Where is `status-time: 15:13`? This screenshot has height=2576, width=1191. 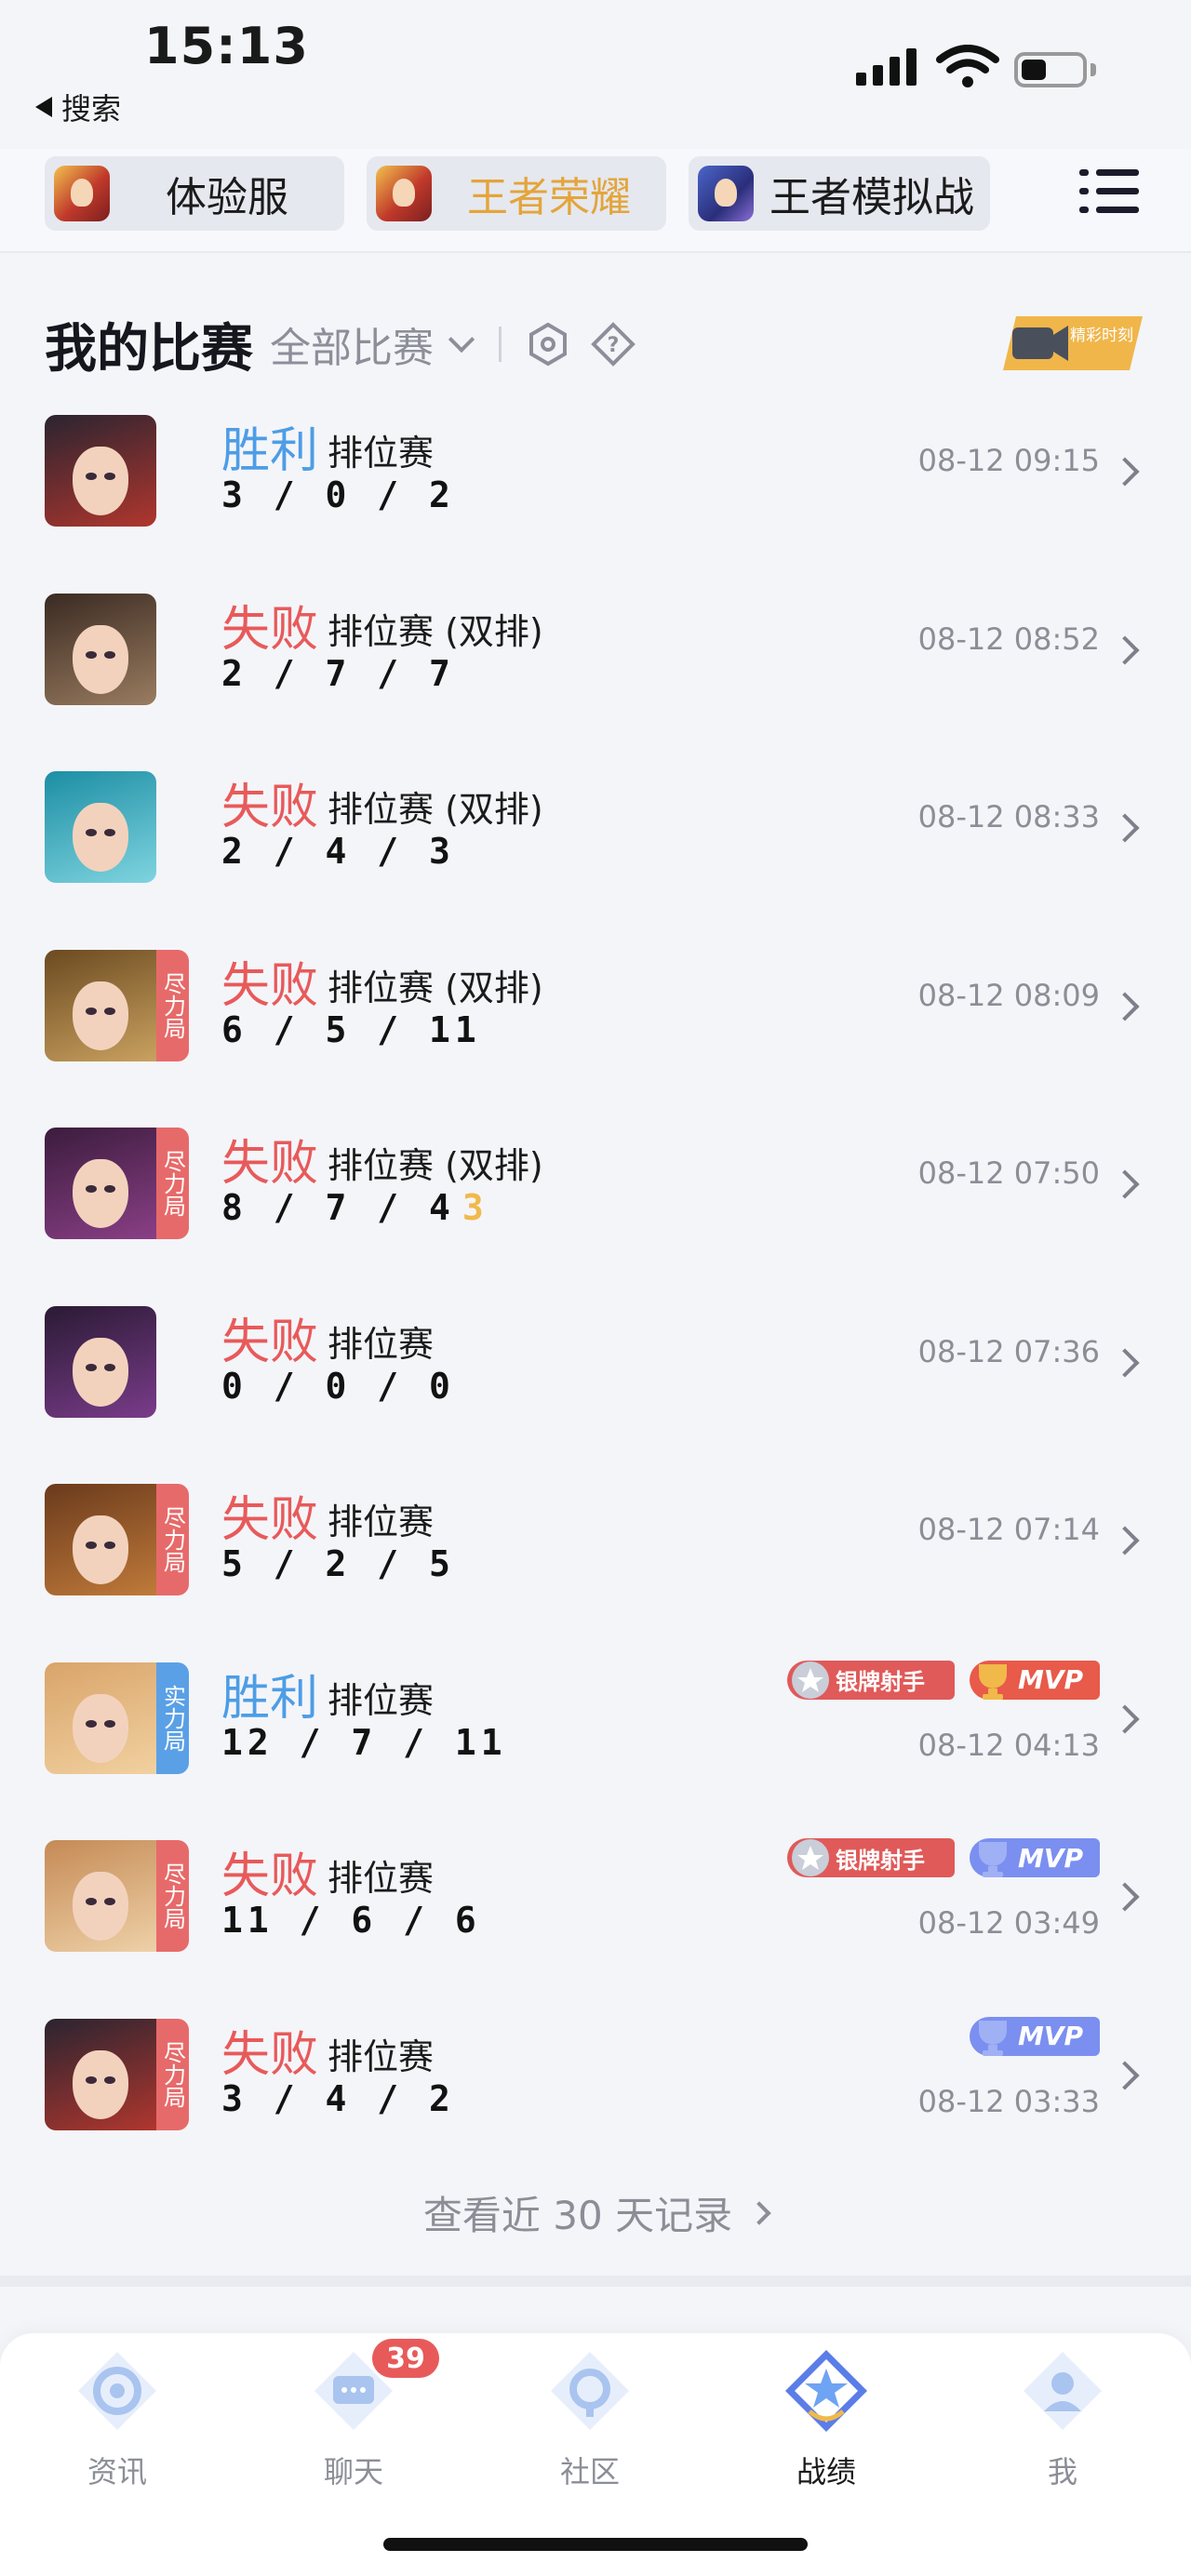
status-time: 15:13 is located at coordinates (226, 46).